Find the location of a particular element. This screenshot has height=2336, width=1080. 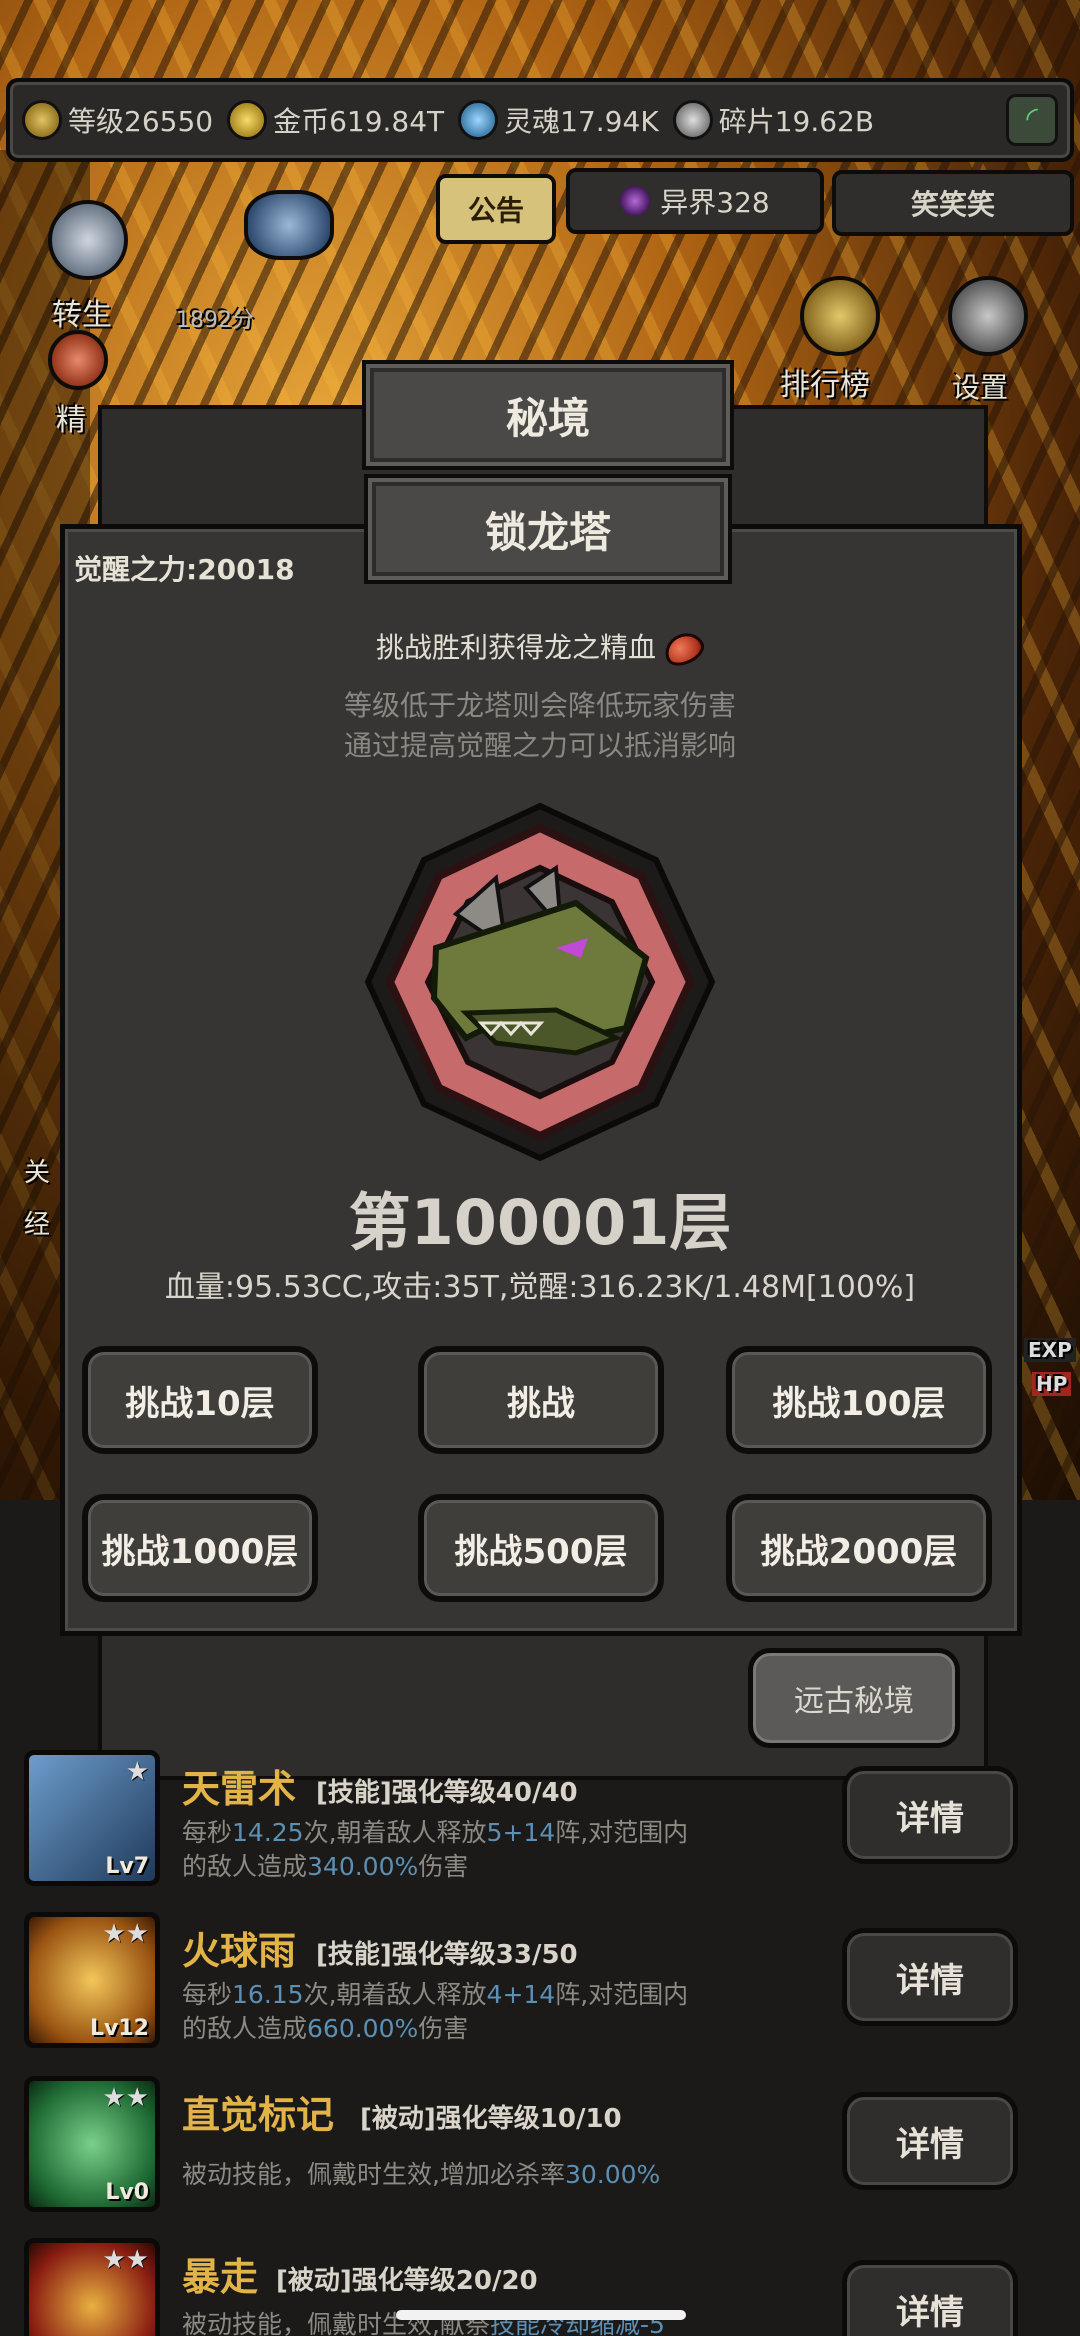

refine-icon is located at coordinates (78, 360).